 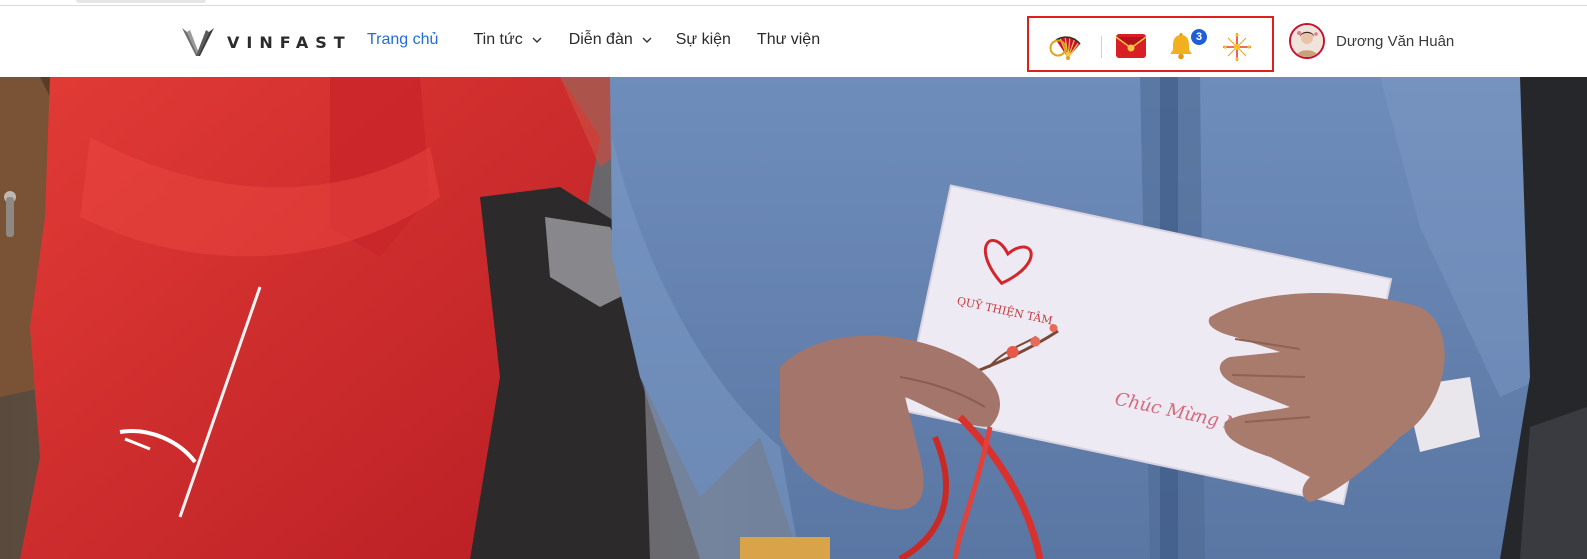 I want to click on nav-item-label: Sự kiện, so click(x=703, y=39).